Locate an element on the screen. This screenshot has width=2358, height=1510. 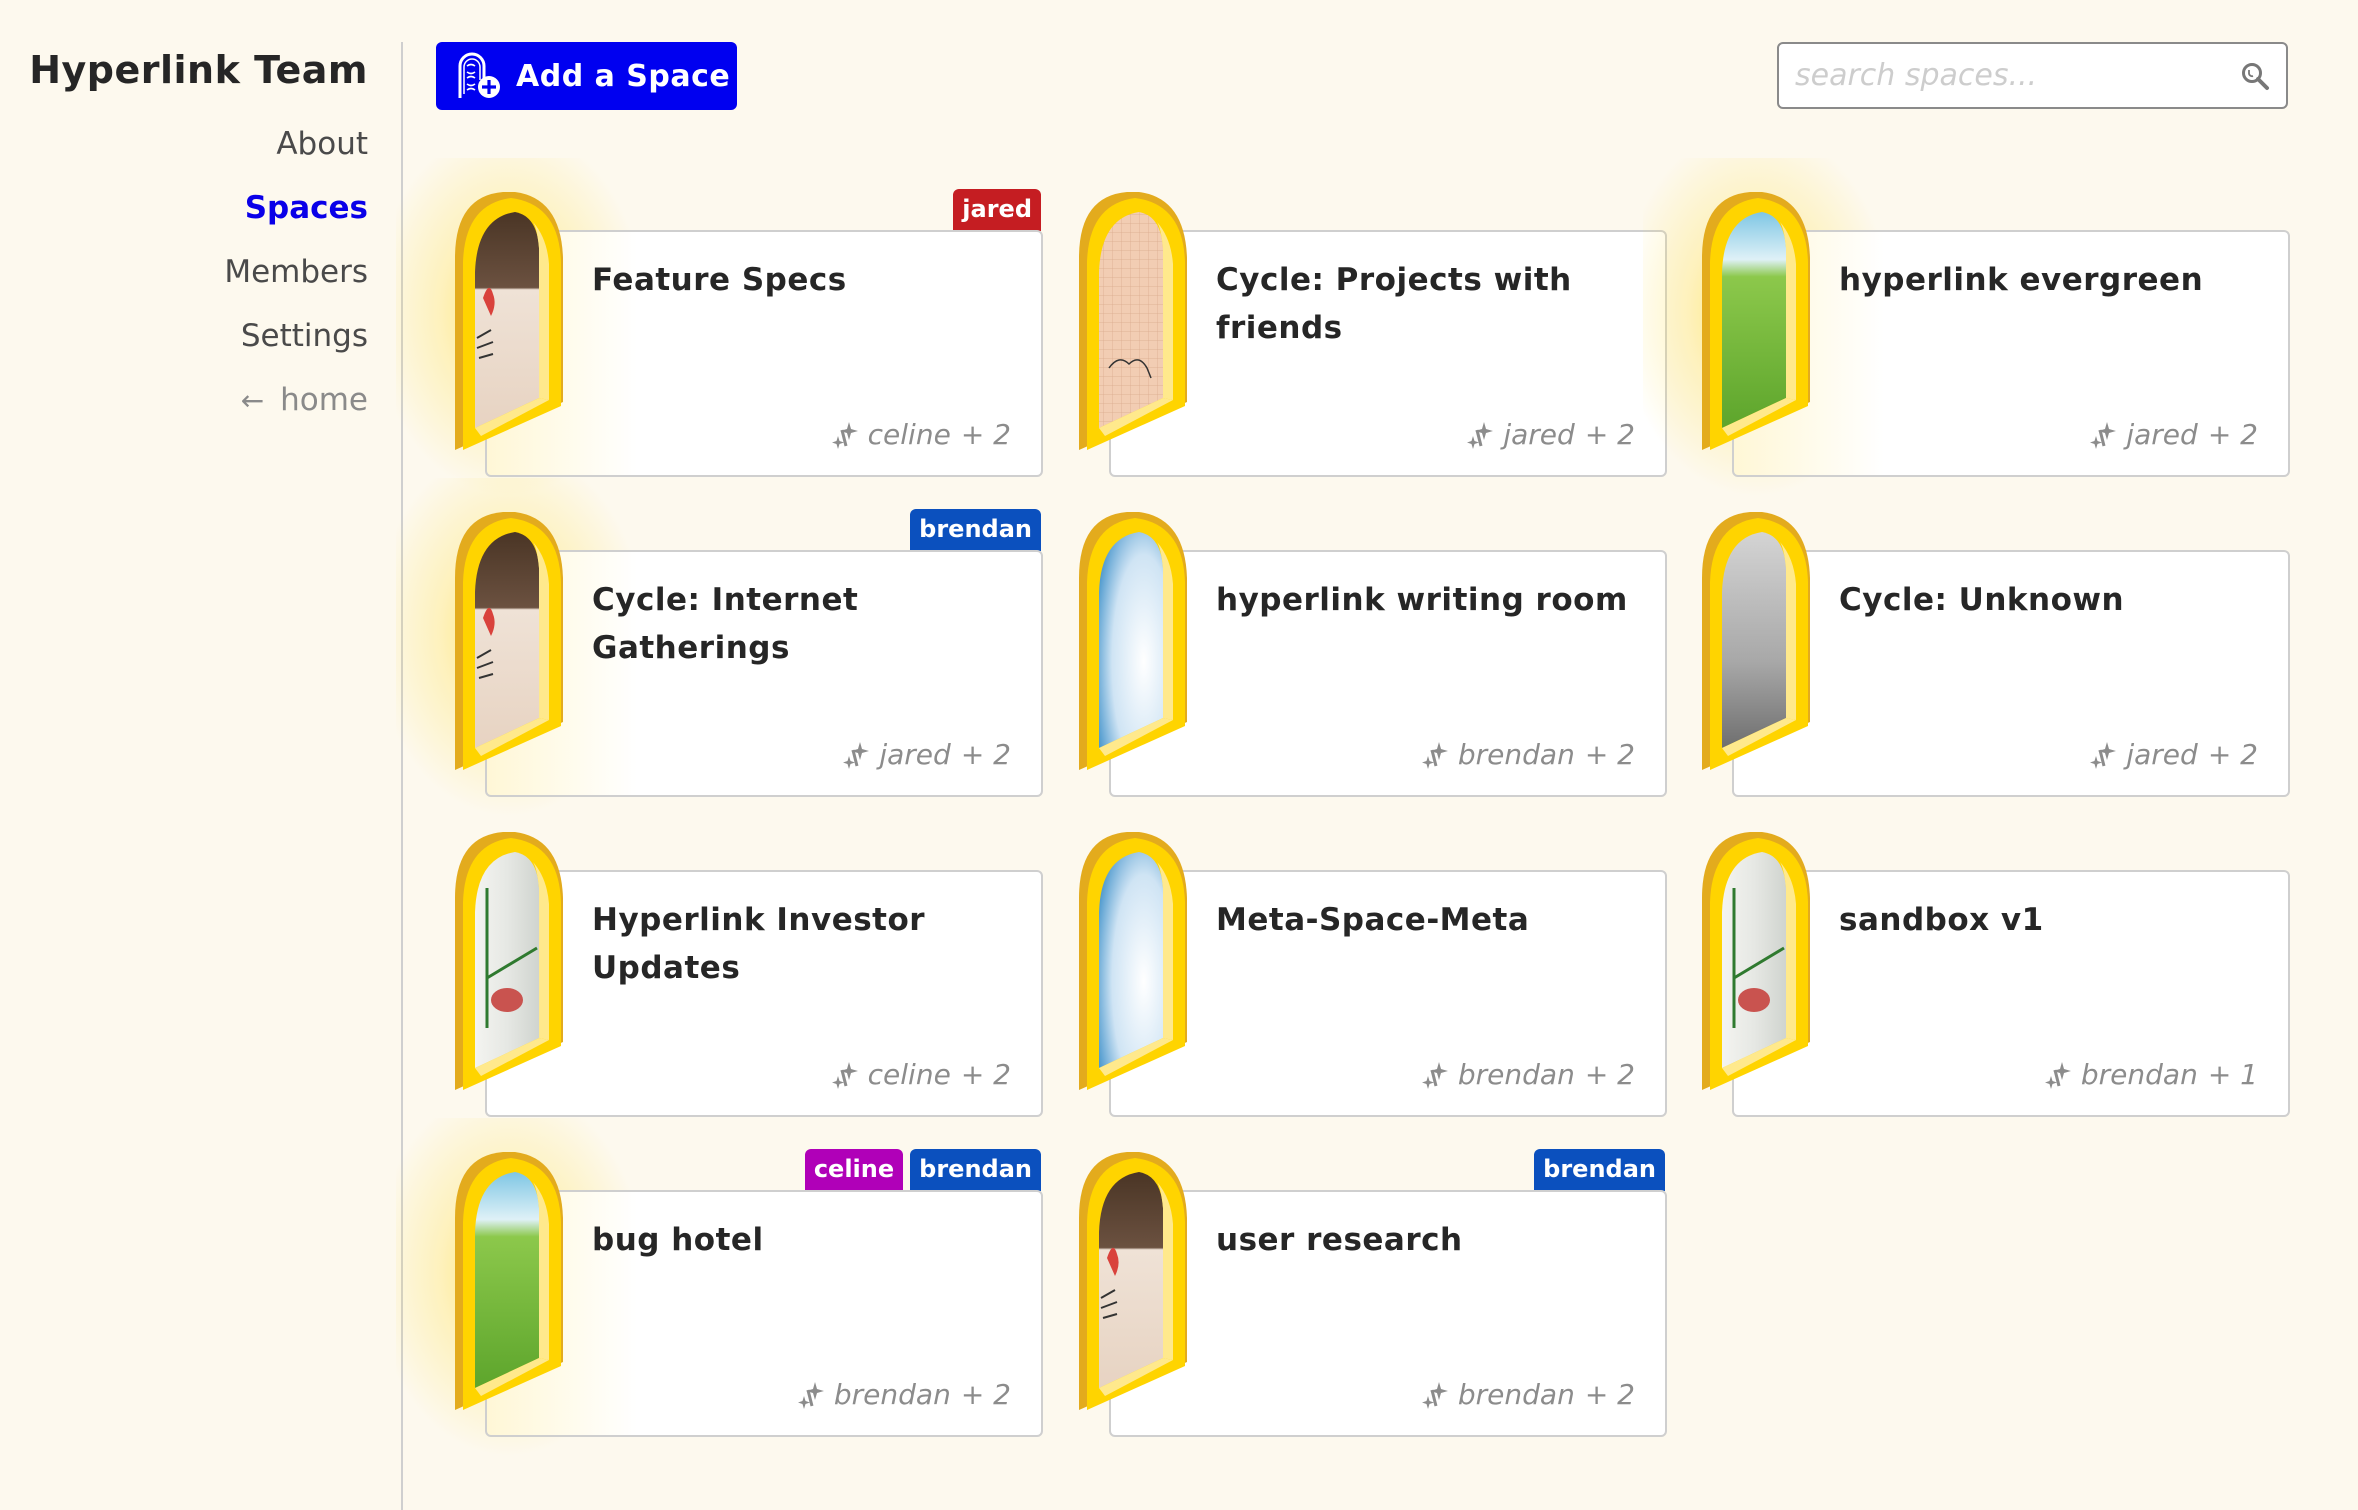
space-title: user research is located at coordinates (1339, 1240).